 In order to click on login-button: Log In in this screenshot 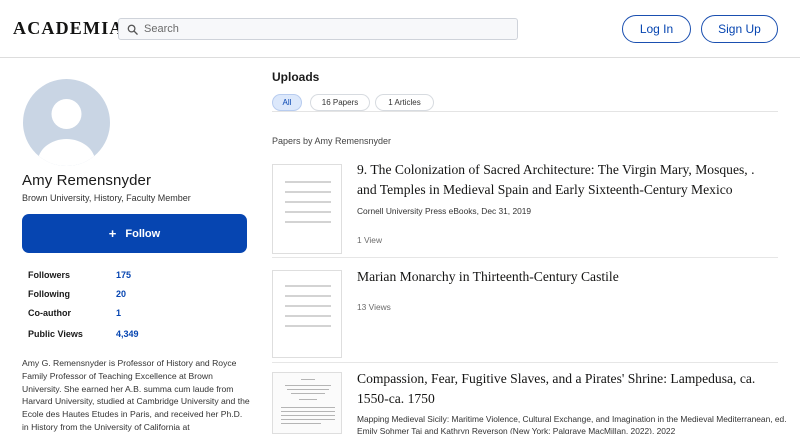, I will do `click(656, 29)`.